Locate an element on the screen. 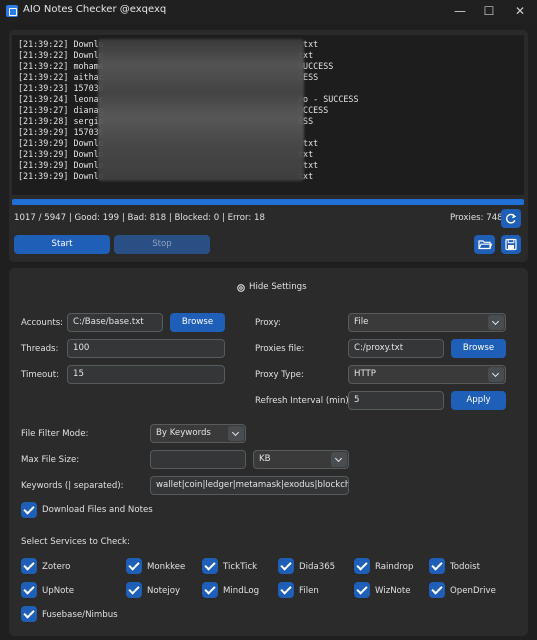 The height and width of the screenshot is (640, 537). timeout-field: 15 is located at coordinates (146, 374).